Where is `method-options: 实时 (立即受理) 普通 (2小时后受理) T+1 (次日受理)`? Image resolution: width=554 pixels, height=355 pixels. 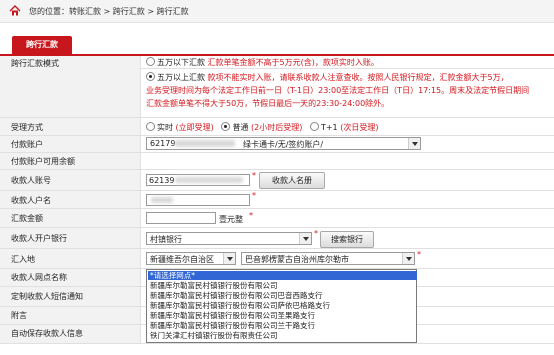 method-options: 实时 (立即受理) 普通 (2小时后受理) T+1 (次日受理) is located at coordinates (262, 127).